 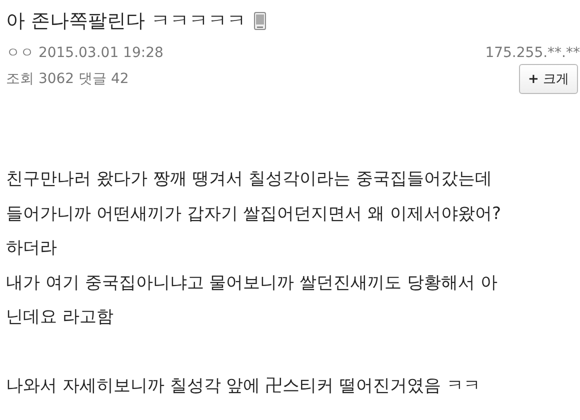 What do you see at coordinates (244, 386) in the screenshot?
I see `body-paragraph: 나와서 자세히보니까 칠성각 앞에 卍스티커 떨어진거였음 ㅋㅋ` at bounding box center [244, 386].